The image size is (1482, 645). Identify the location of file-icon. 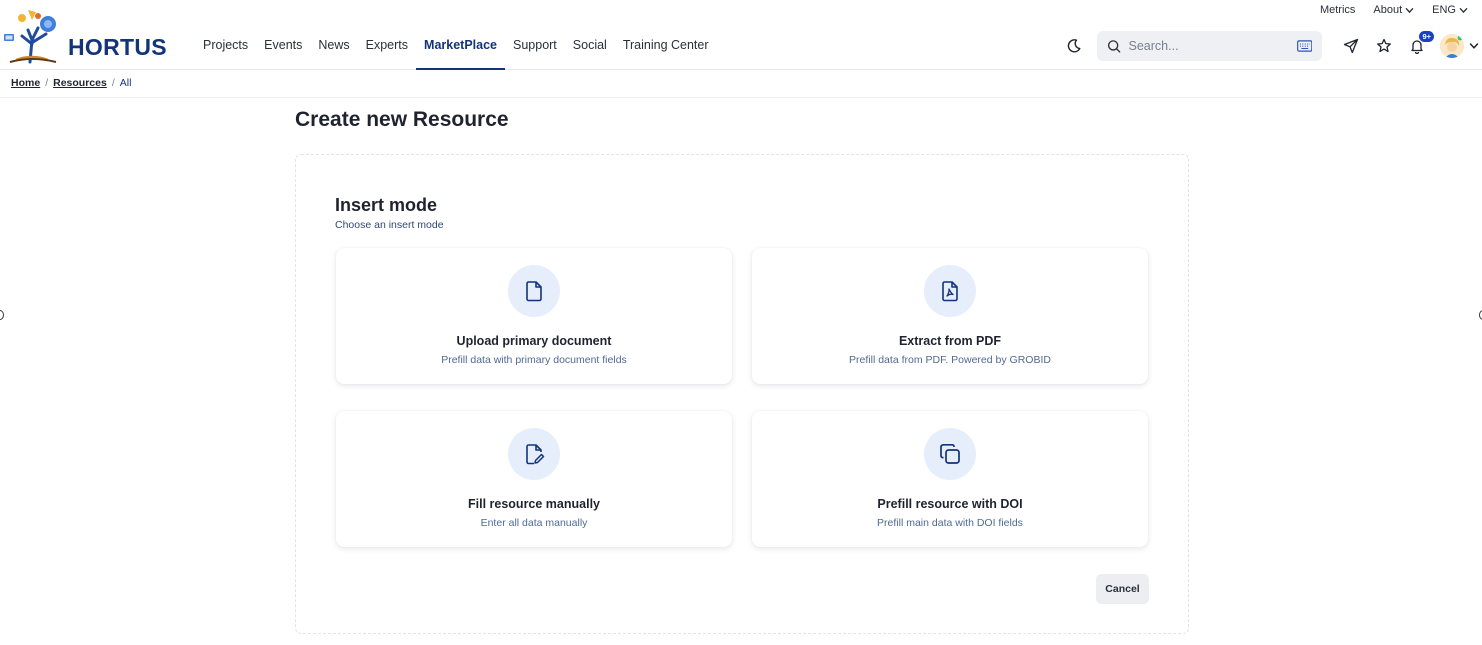
(534, 291).